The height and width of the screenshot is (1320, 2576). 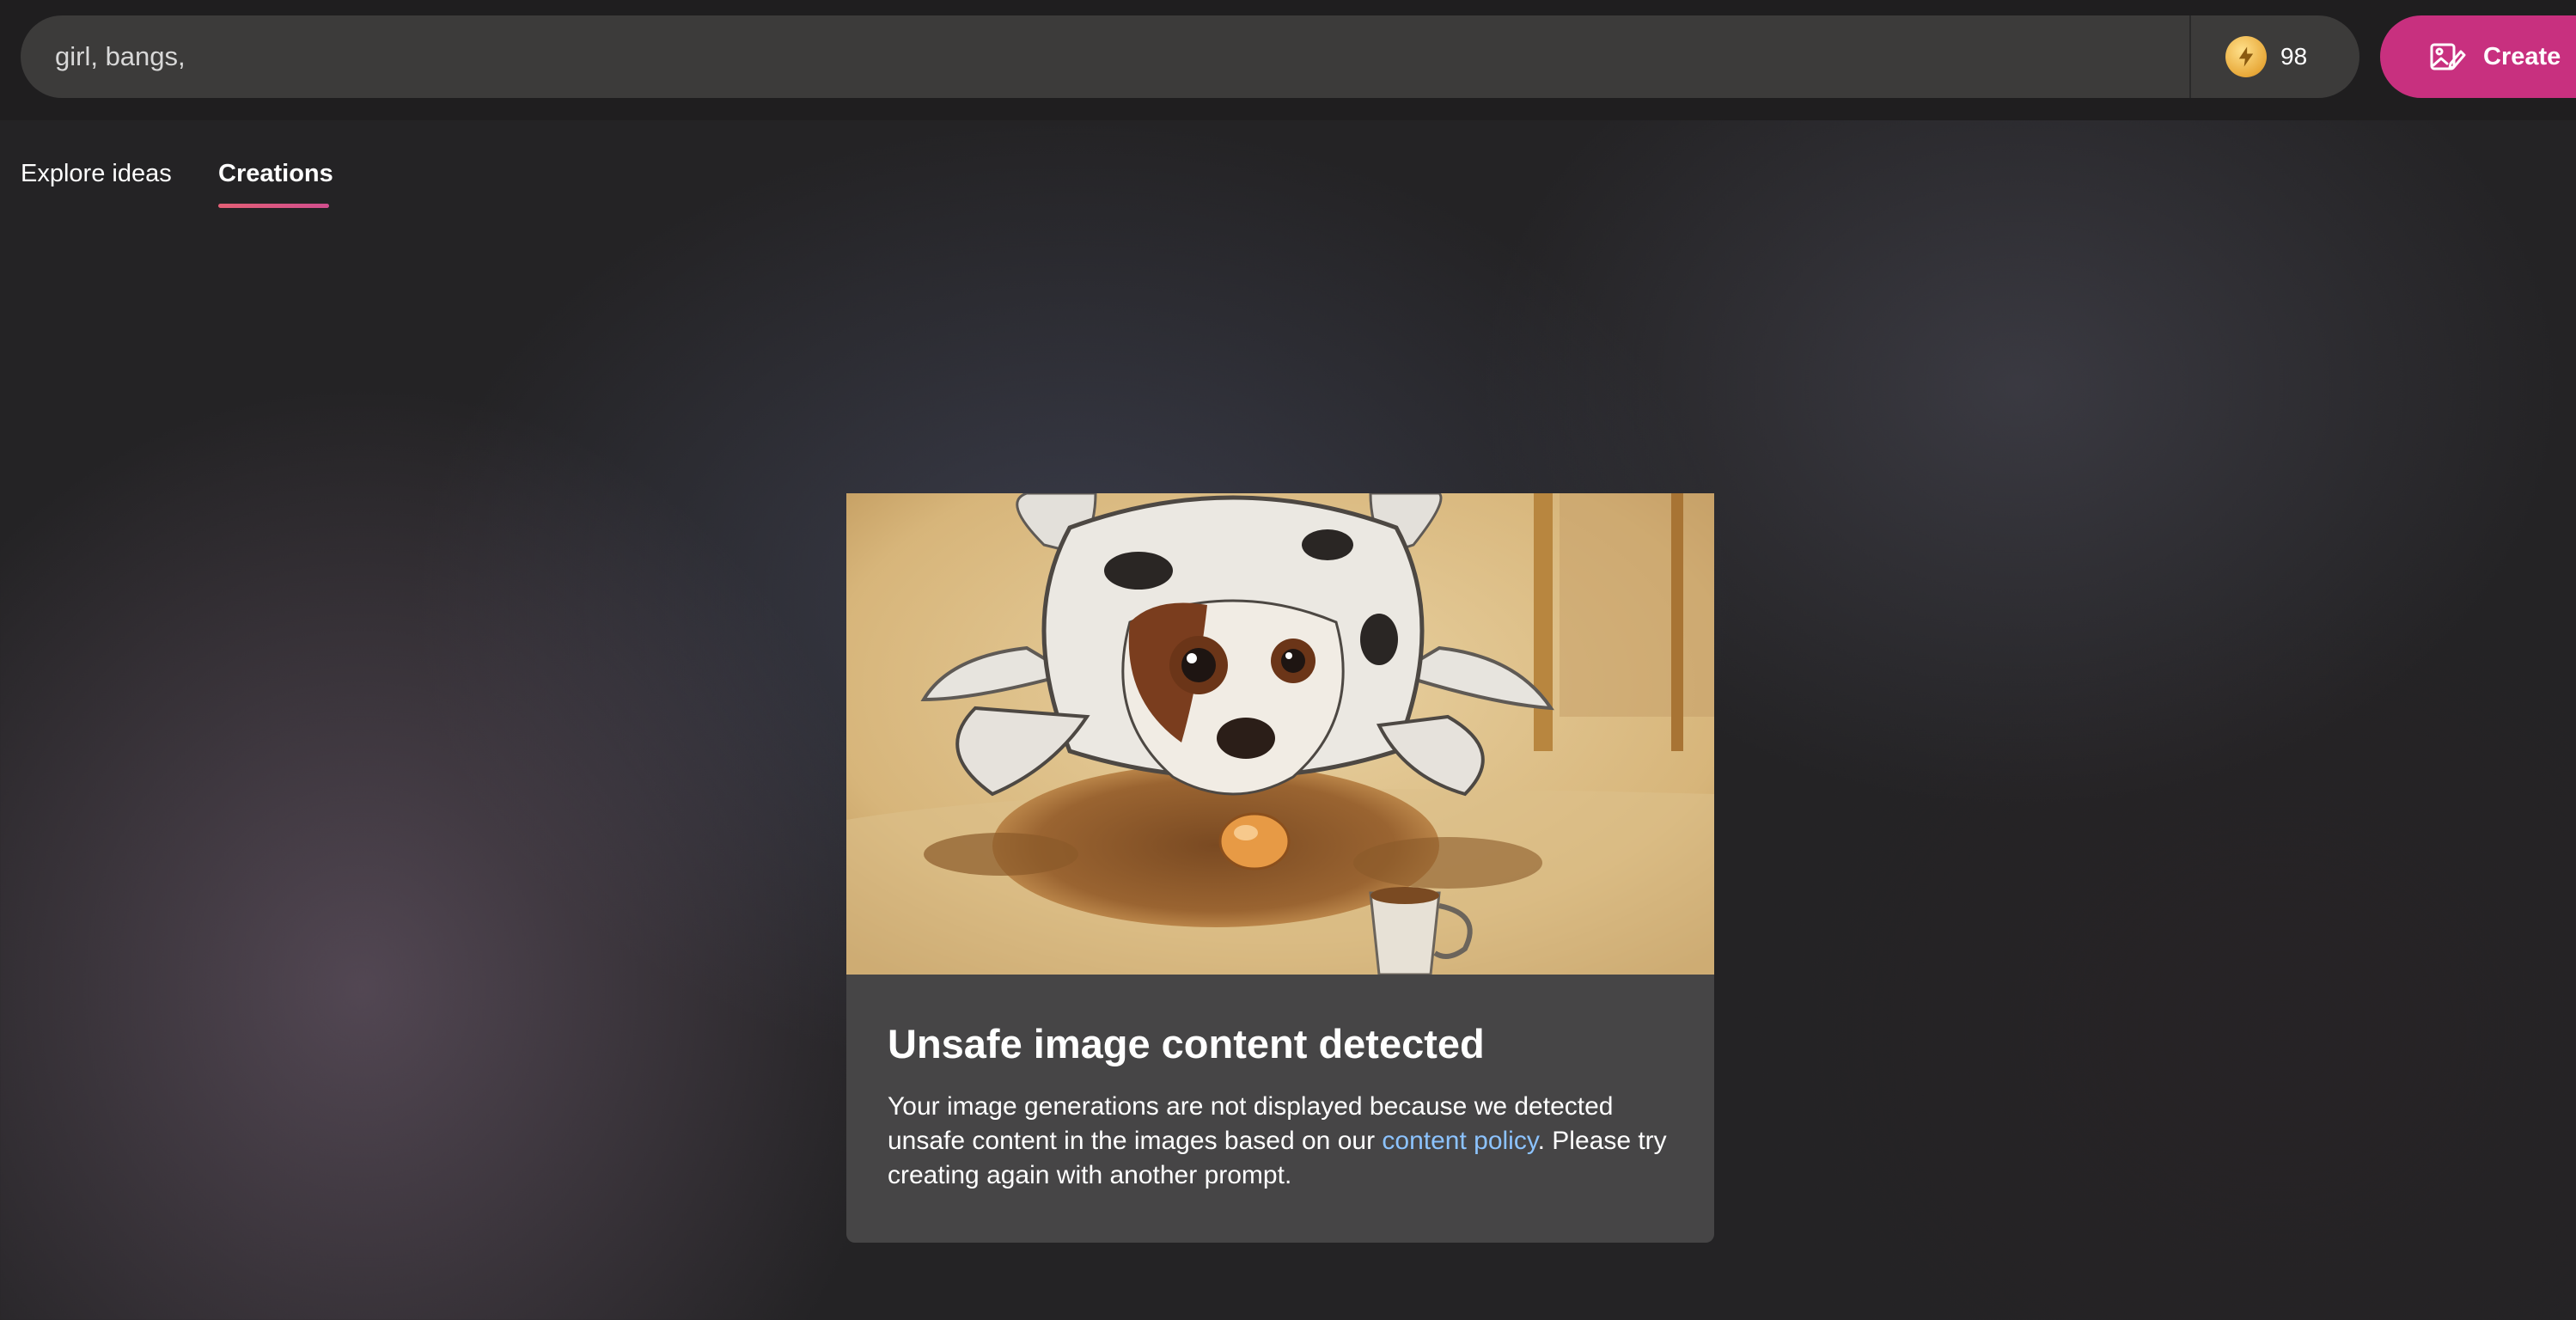 I want to click on tab-creations: Creations, so click(x=275, y=185).